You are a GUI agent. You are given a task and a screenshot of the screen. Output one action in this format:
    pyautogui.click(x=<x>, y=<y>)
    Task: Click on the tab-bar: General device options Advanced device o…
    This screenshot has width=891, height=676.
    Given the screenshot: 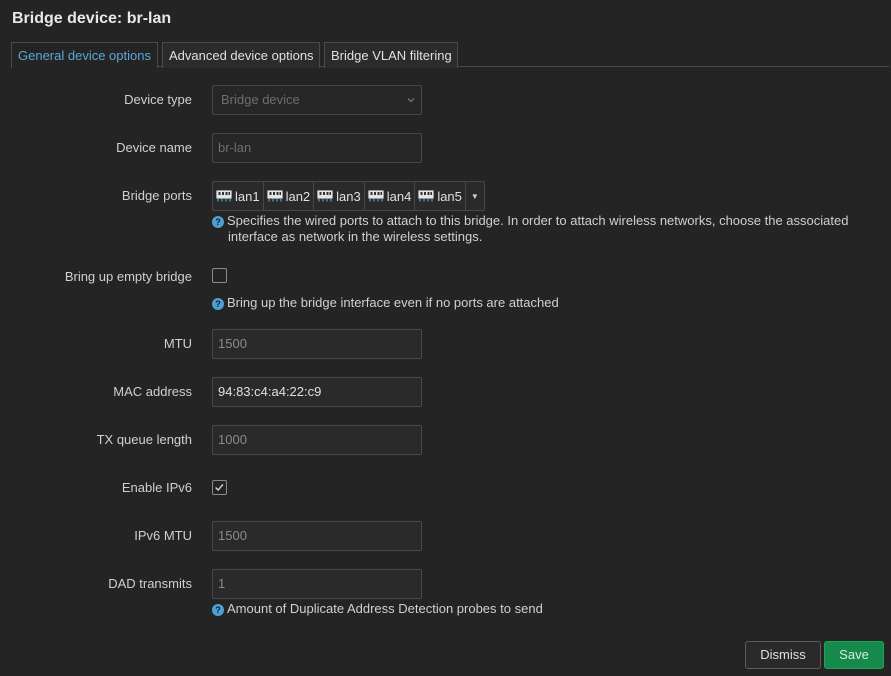 What is the action you would take?
    pyautogui.click(x=450, y=55)
    